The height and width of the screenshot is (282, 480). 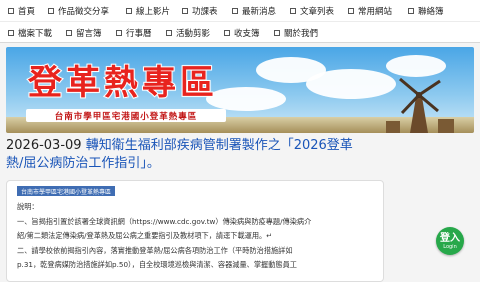 I want to click on nav-item-videos: 線上影片, so click(x=148, y=10).